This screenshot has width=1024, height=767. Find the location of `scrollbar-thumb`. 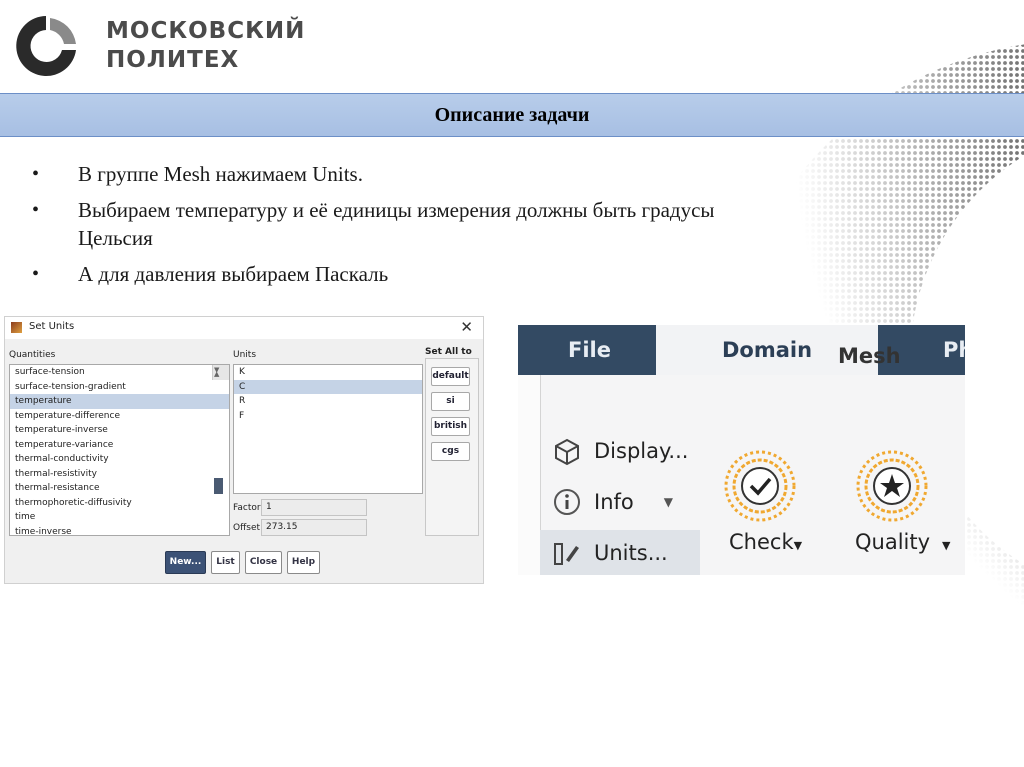

scrollbar-thumb is located at coordinates (218, 486).